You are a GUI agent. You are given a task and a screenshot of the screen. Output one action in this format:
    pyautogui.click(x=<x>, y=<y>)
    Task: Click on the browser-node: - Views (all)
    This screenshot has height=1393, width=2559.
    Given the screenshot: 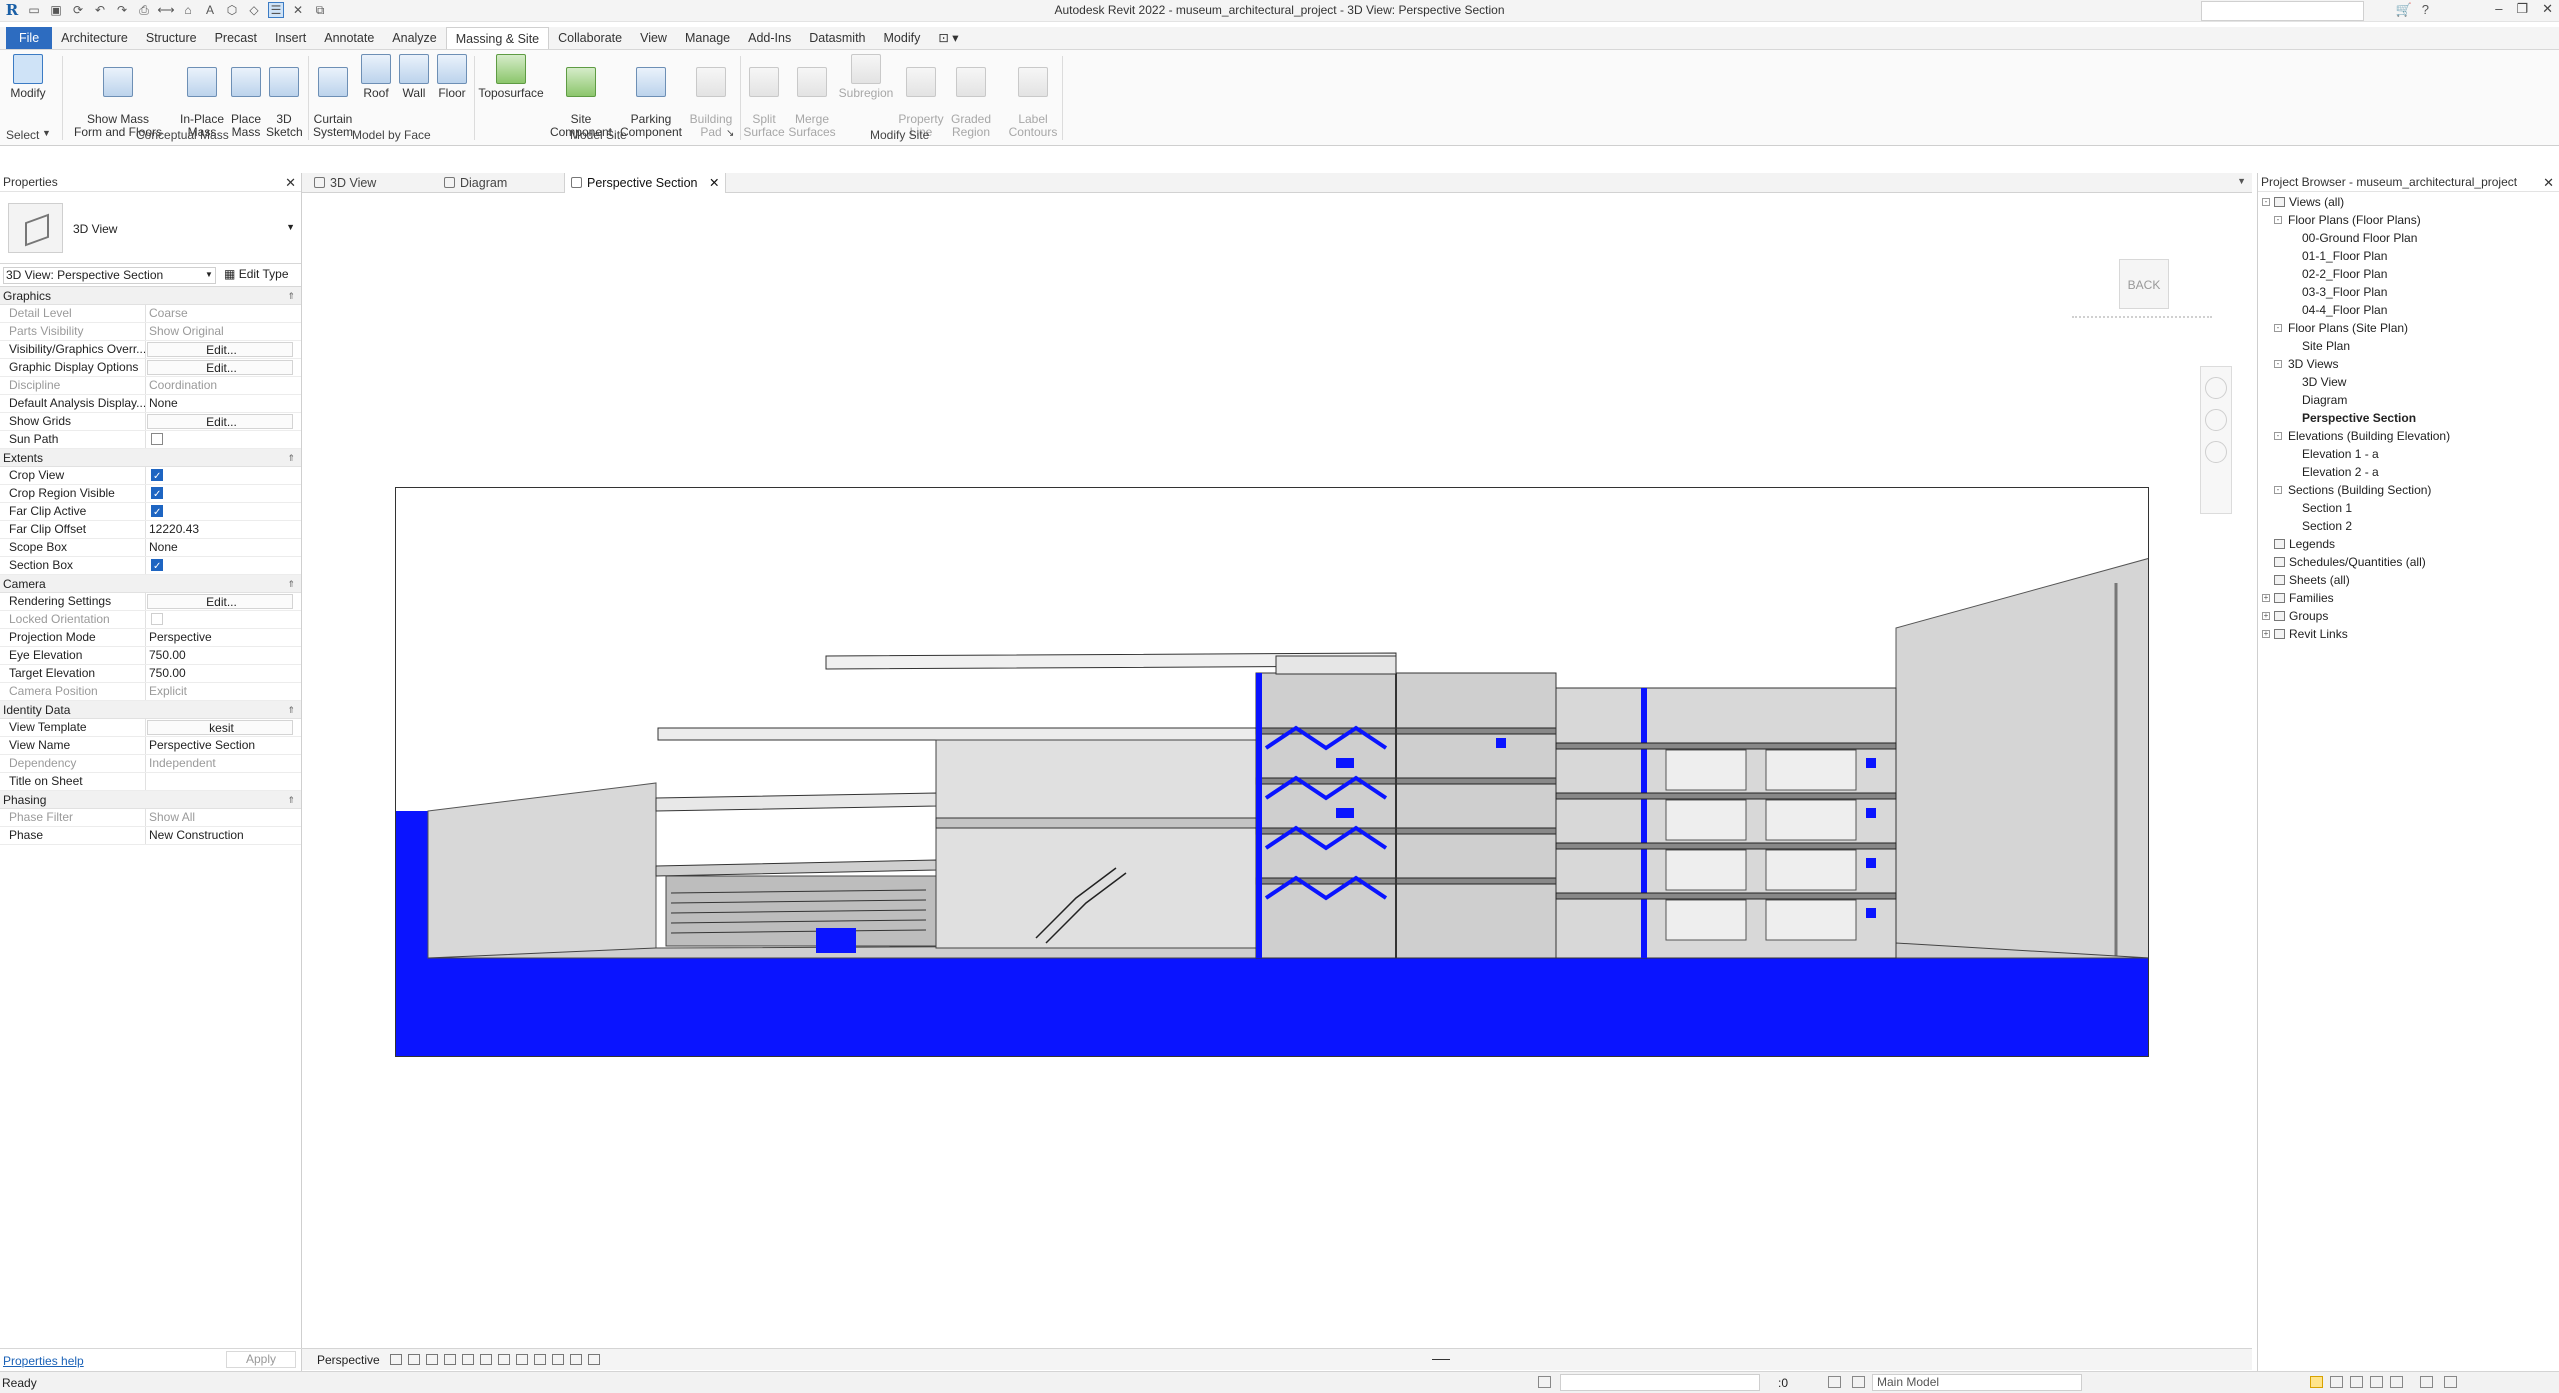 What is the action you would take?
    pyautogui.click(x=2408, y=202)
    